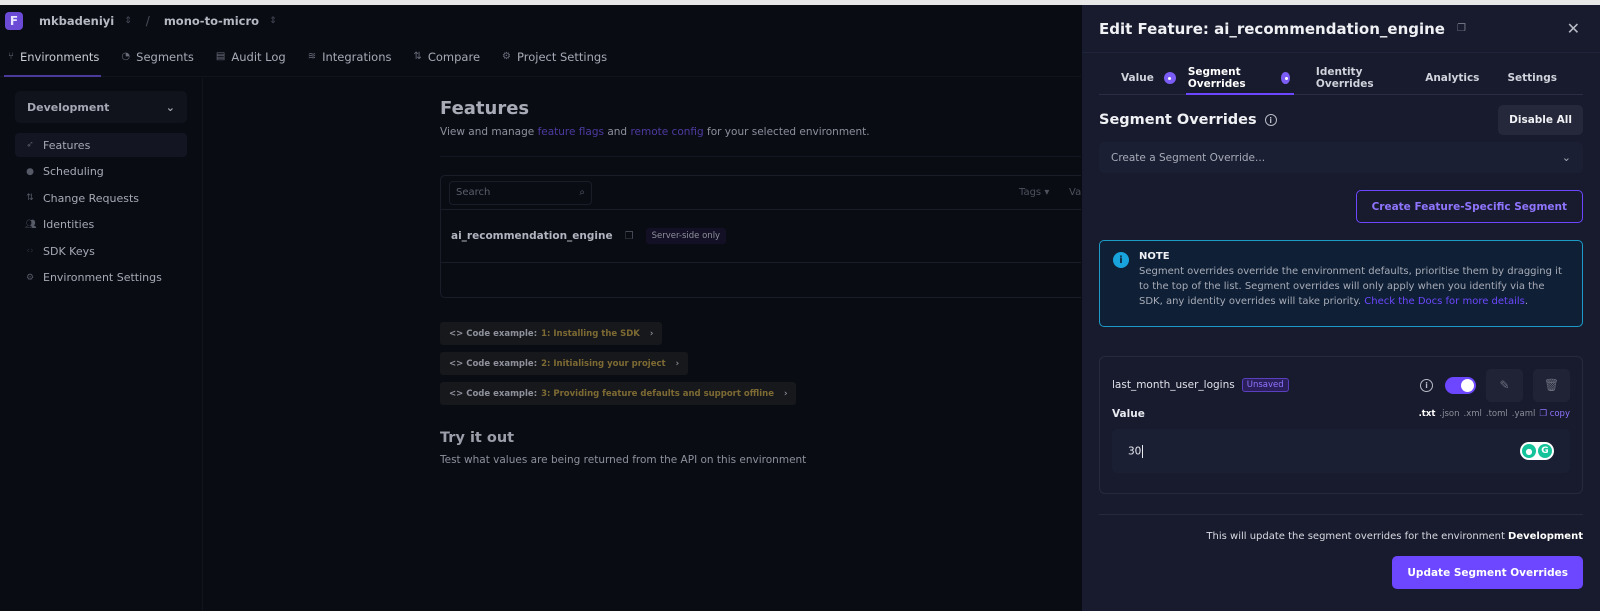 This screenshot has height=611, width=1600. I want to click on tab-label: Settings, so click(1532, 78).